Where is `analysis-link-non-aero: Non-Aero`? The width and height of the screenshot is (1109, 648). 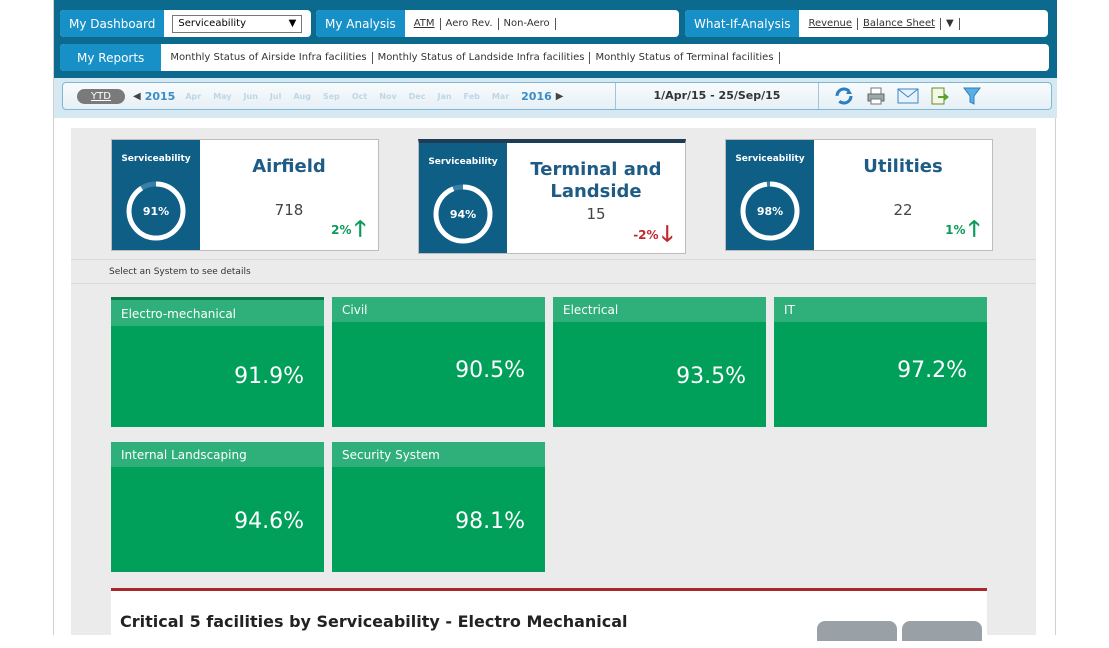
analysis-link-non-aero: Non-Aero is located at coordinates (527, 23).